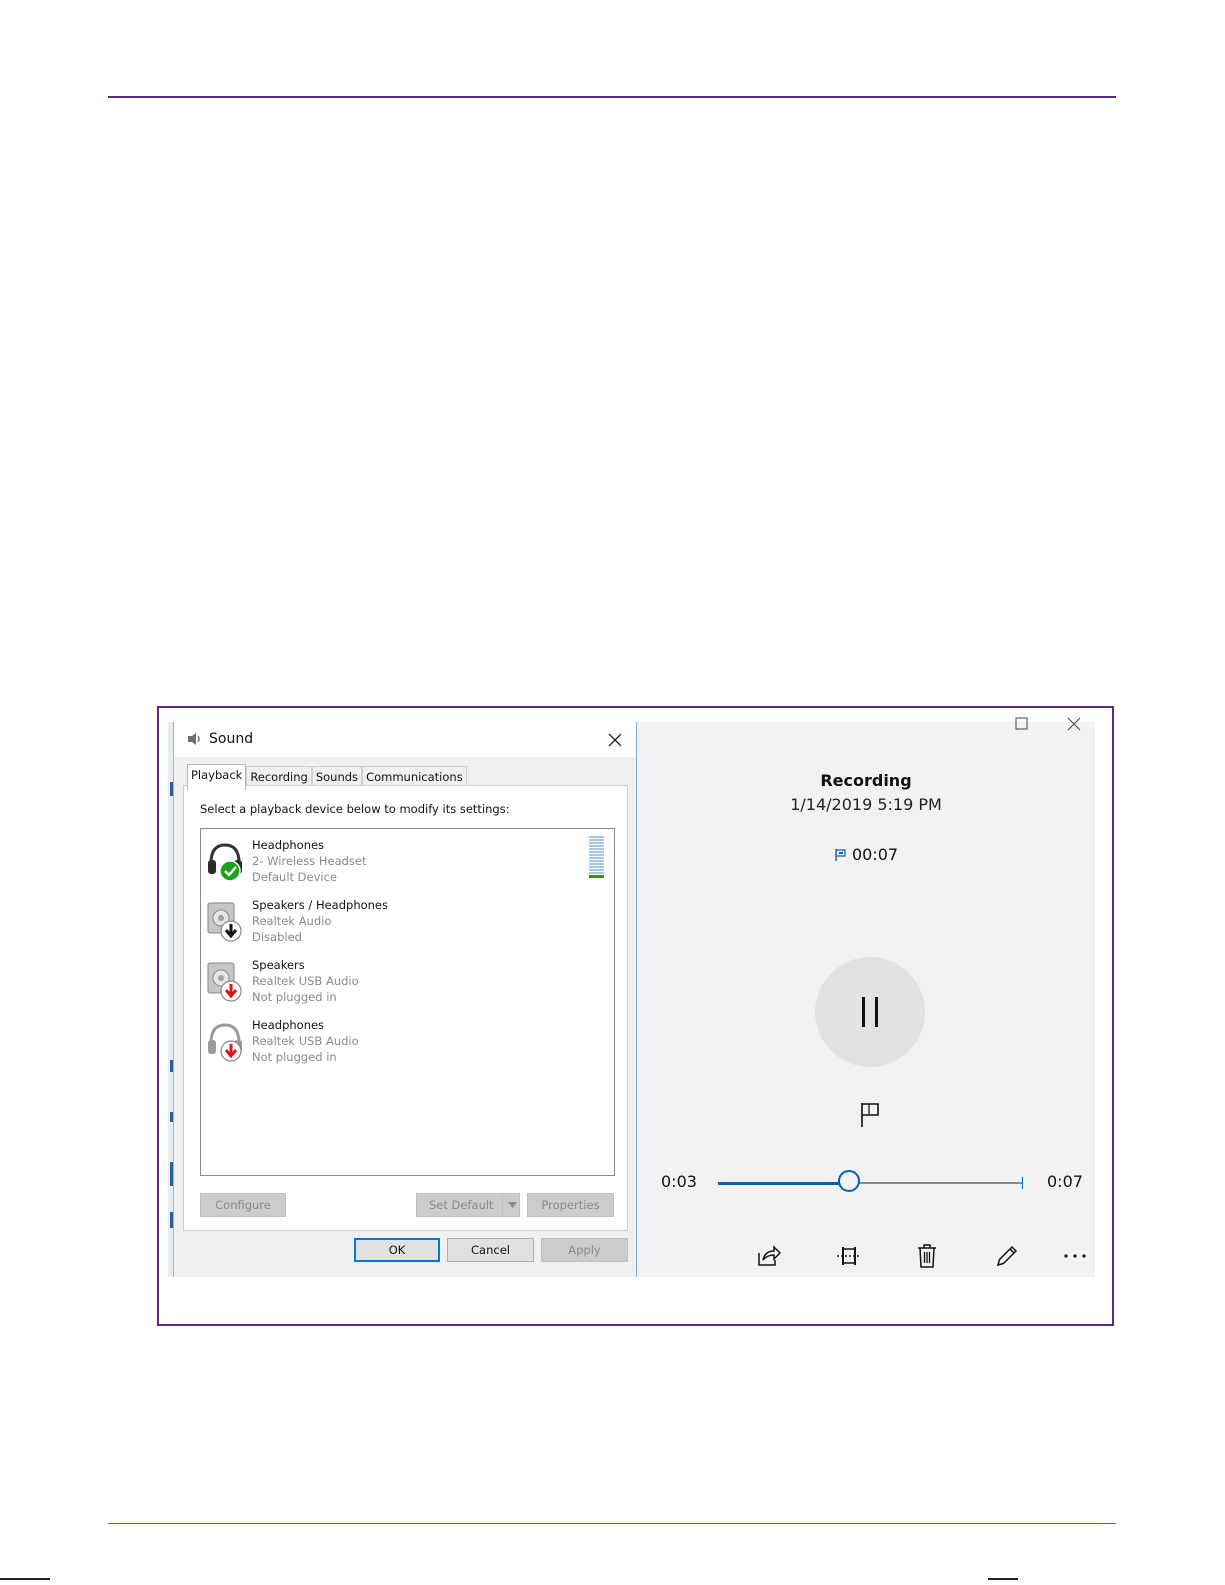 The height and width of the screenshot is (1585, 1225). I want to click on recording-date: 1/14/2019 5:19 PM, so click(866, 804).